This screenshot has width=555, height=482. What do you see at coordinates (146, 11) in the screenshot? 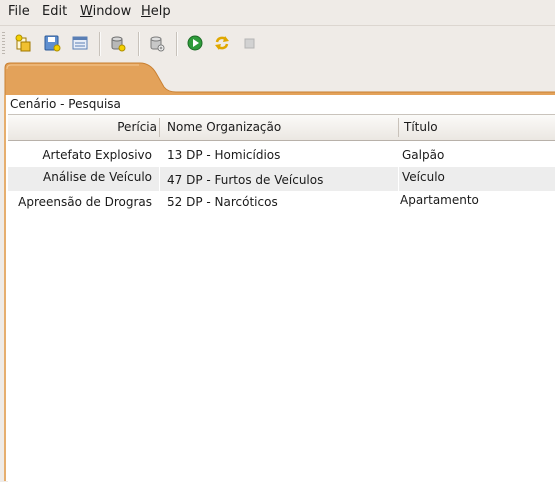
I see `menu-help-mnemonic: H` at bounding box center [146, 11].